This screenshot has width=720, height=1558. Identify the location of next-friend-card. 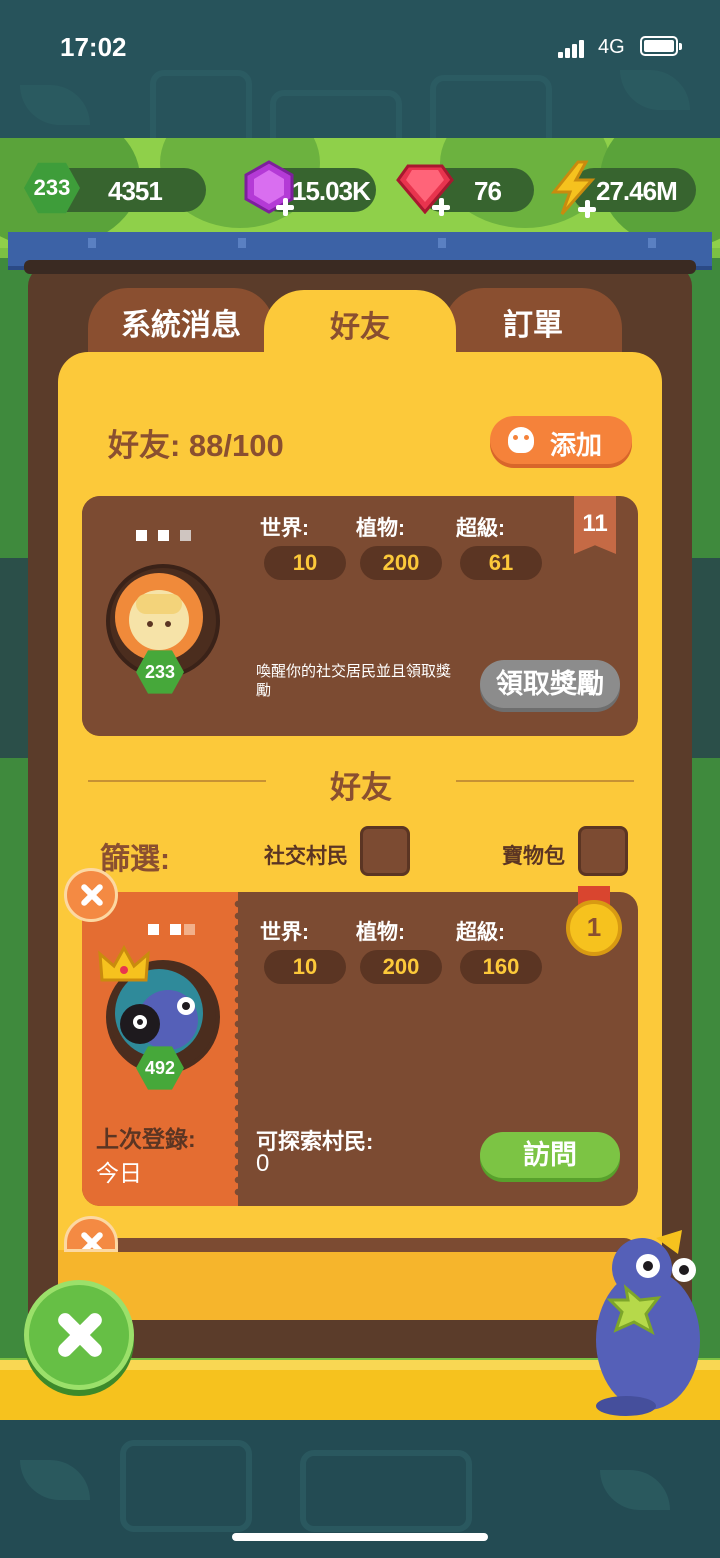
(360, 1245).